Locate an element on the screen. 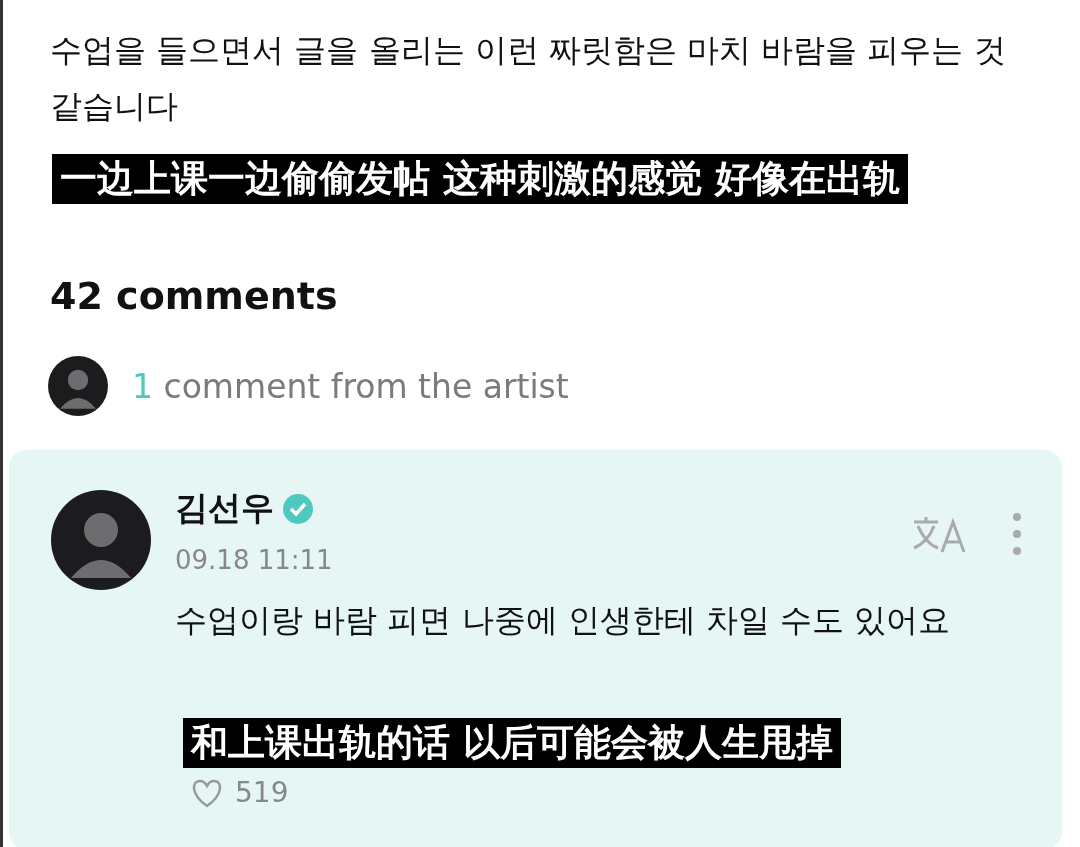 The height and width of the screenshot is (847, 1080). post-text: 수업을 들으면서 글을 올리는 이런 짜릿함은 마치 바람을 피우는 것 같습니다 is located at coordinates (528, 78).